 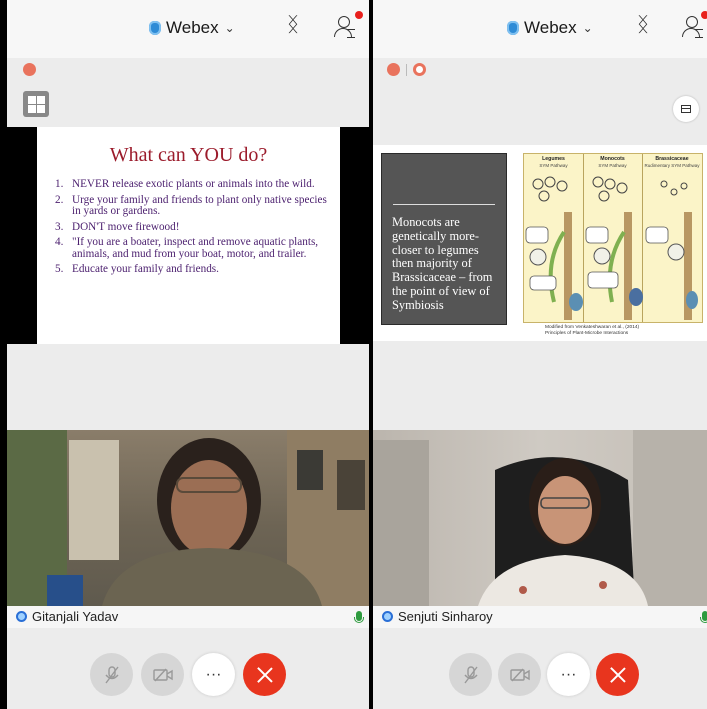 I want to click on comic-column-title: Brassicaceae, so click(x=672, y=159).